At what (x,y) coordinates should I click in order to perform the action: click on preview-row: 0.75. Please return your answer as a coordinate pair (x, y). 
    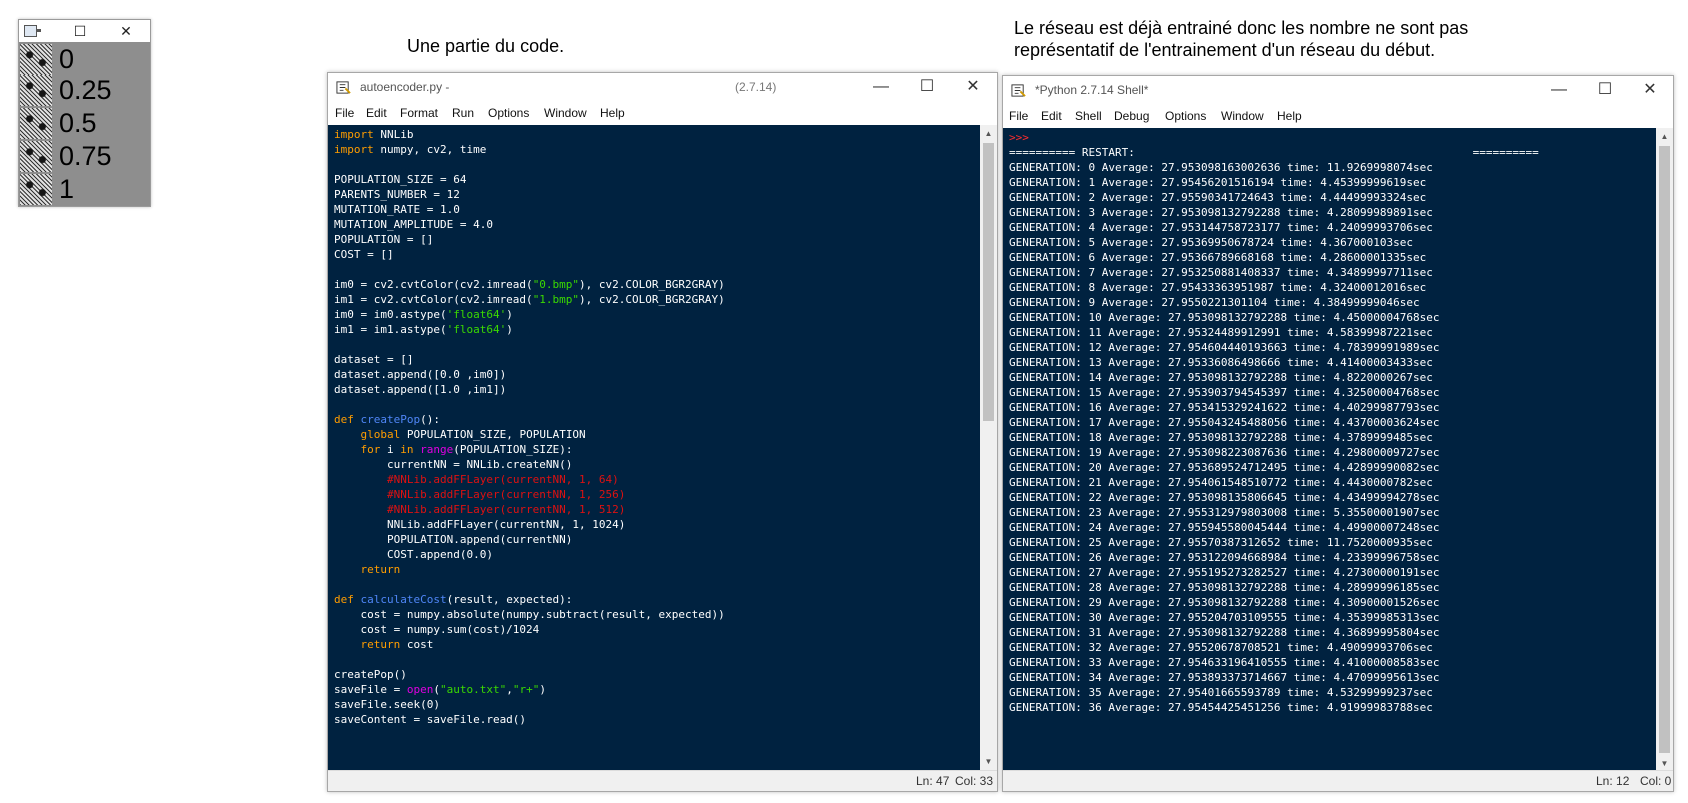
    Looking at the image, I should click on (84, 156).